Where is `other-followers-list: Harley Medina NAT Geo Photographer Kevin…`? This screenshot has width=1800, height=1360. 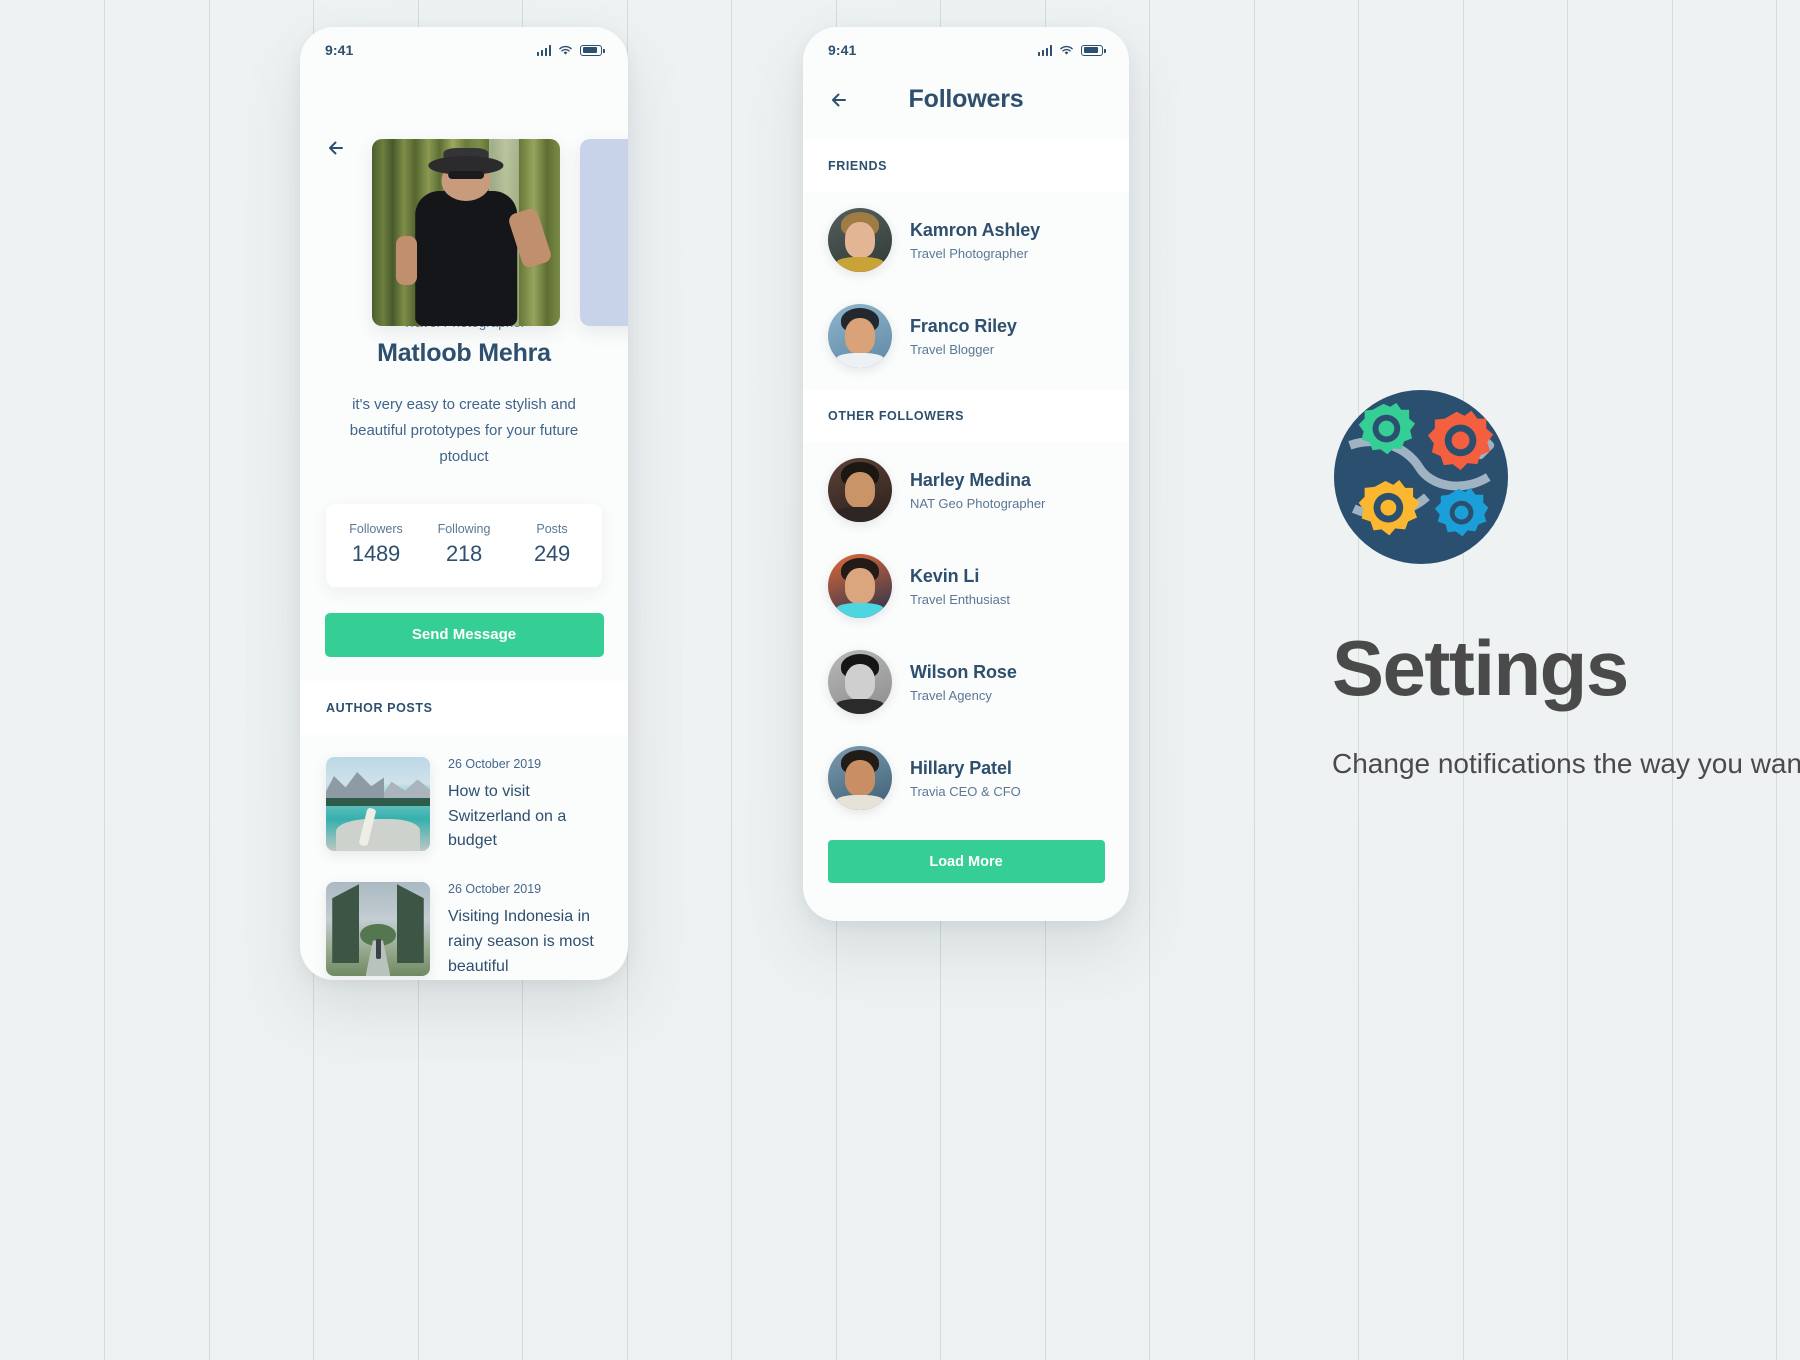
other-followers-list: Harley Medina NAT Geo Photographer Kevin… is located at coordinates (966, 634).